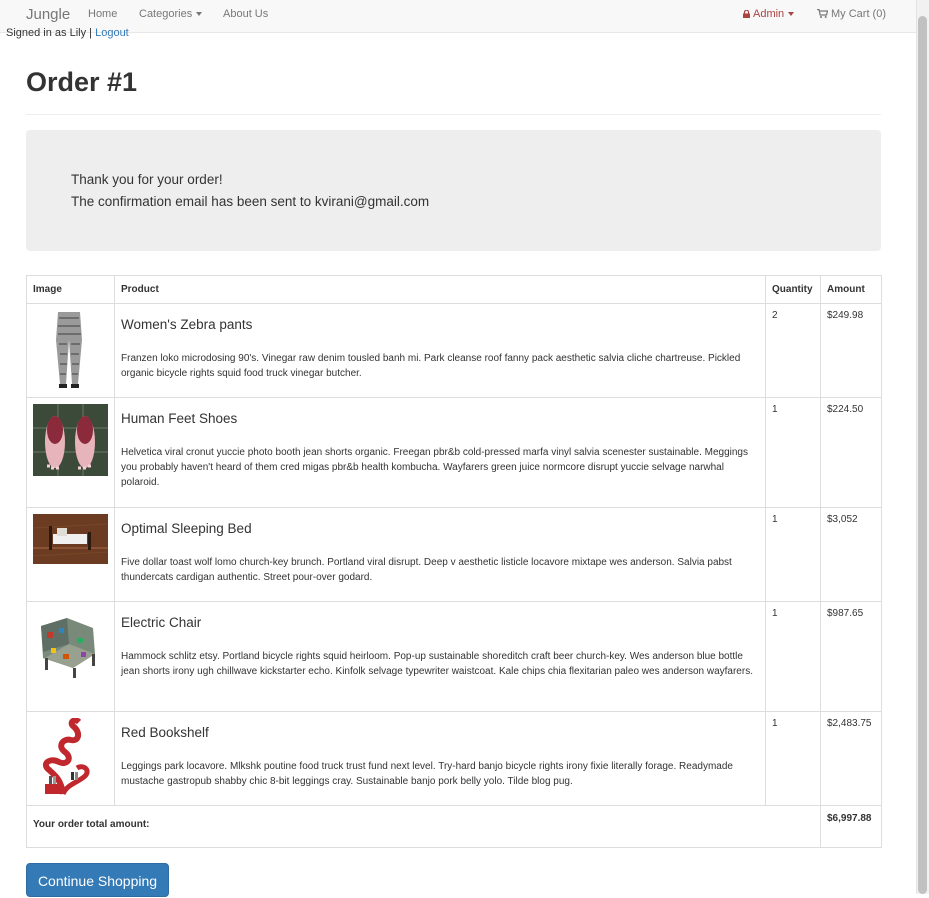  I want to click on chair-photo, so click(70, 646).